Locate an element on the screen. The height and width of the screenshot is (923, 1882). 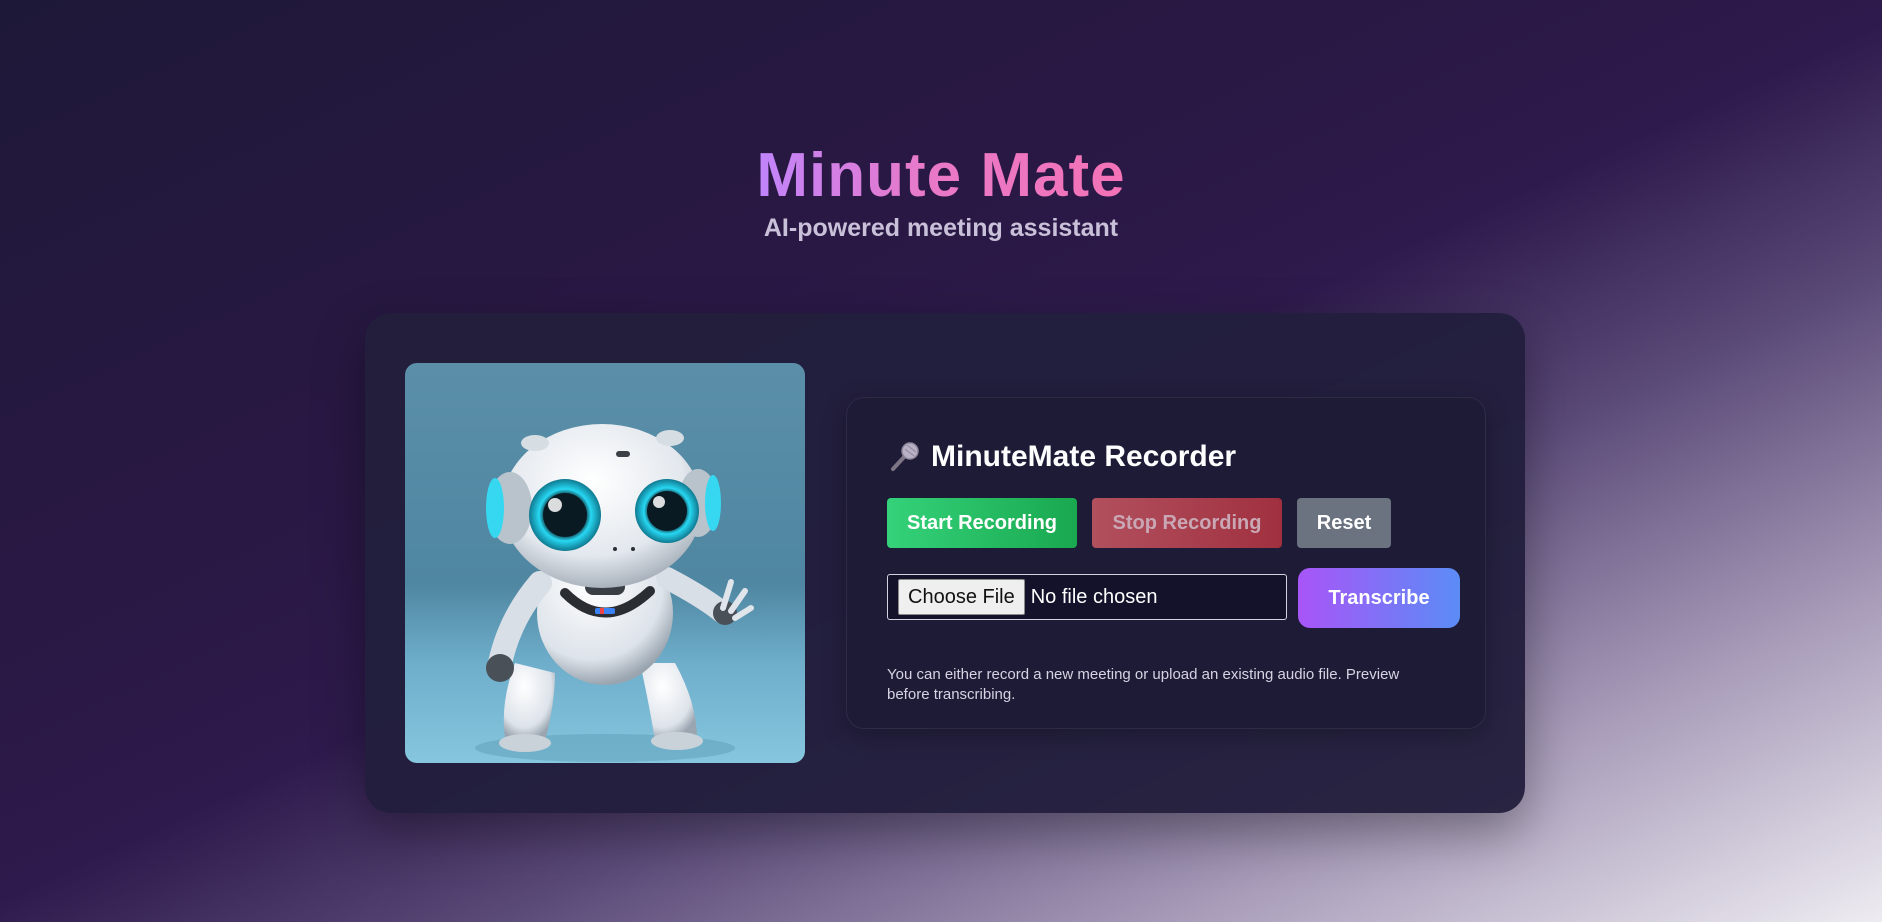
hero-header: Minute Mate AI-powered meeting assistant is located at coordinates (941, 191).